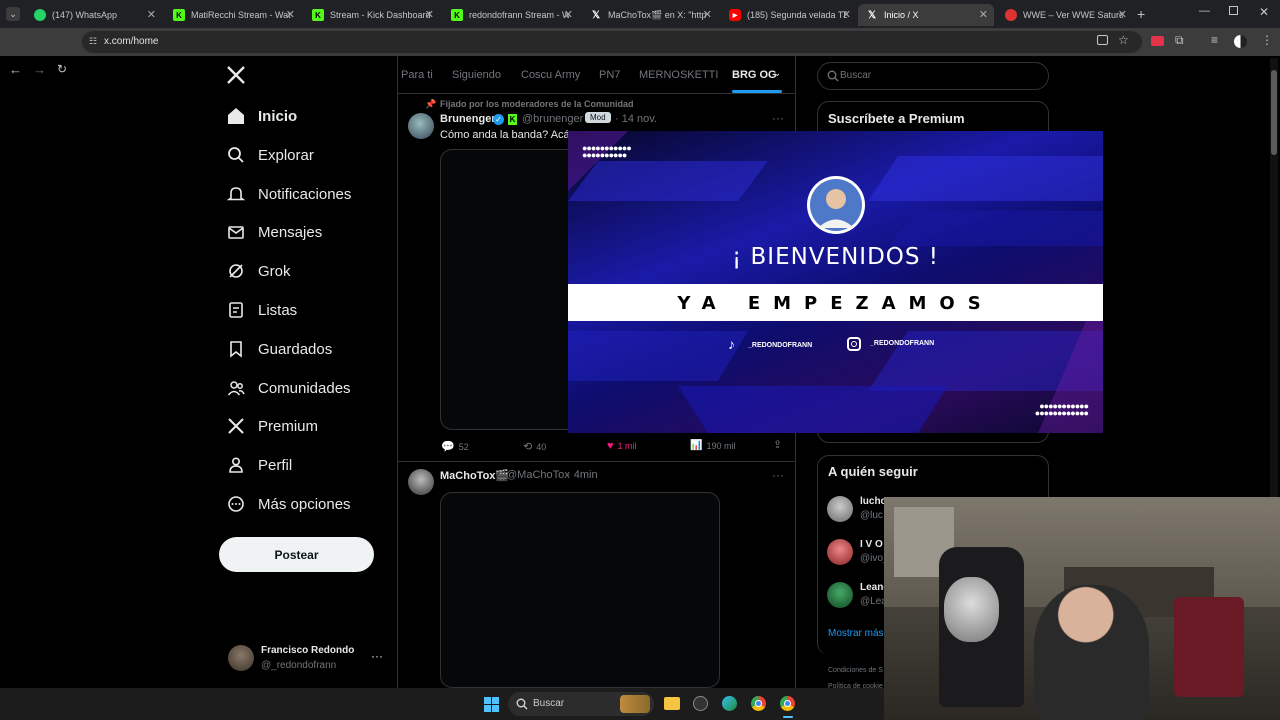  What do you see at coordinates (39, 69) in the screenshot?
I see `forward-arrow-icon: →` at bounding box center [39, 69].